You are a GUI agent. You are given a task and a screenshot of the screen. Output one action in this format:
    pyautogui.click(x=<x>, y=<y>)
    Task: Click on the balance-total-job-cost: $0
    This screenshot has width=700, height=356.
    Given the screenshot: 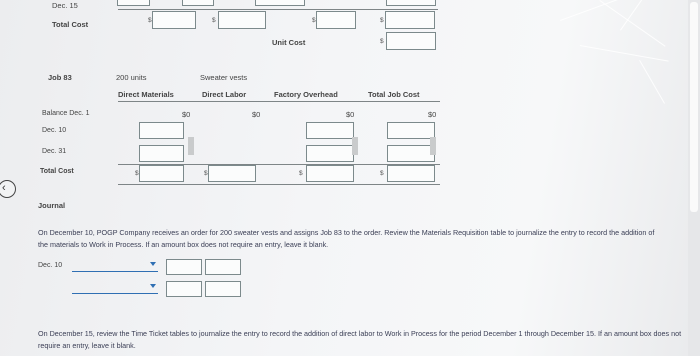 What is the action you would take?
    pyautogui.click(x=432, y=114)
    